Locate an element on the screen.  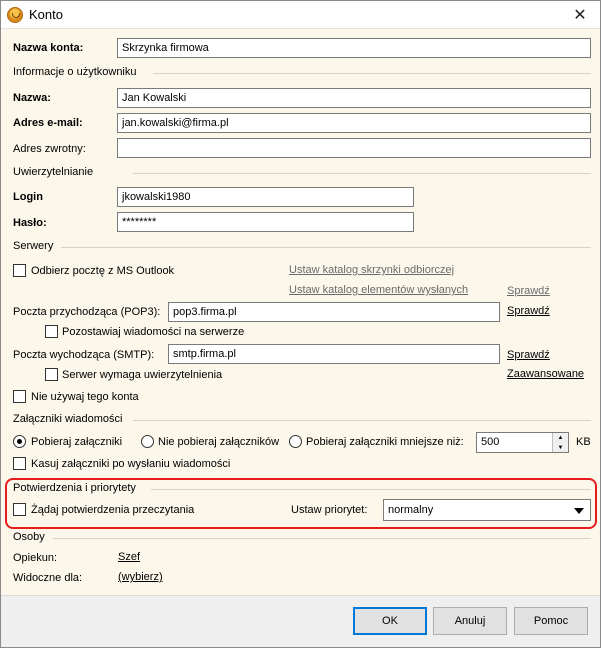
no-download-attachments-label: Nie pobieraj załączników is located at coordinates (219, 442).